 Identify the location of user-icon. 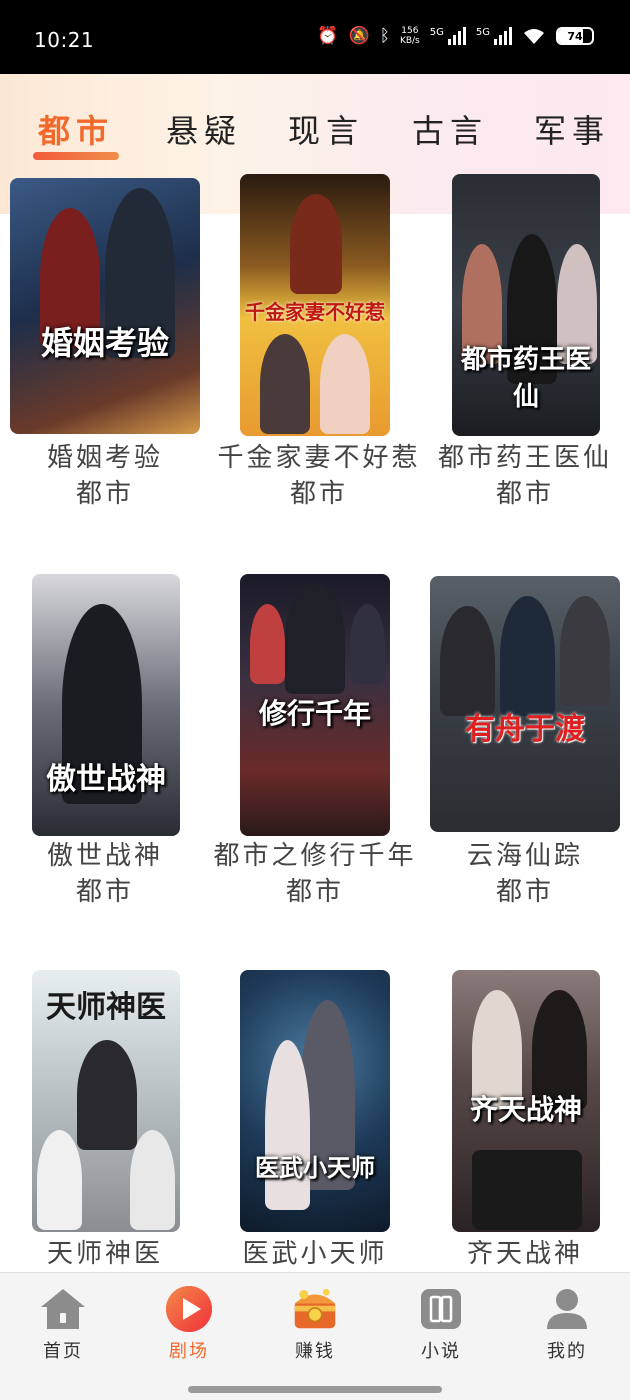
(567, 1309).